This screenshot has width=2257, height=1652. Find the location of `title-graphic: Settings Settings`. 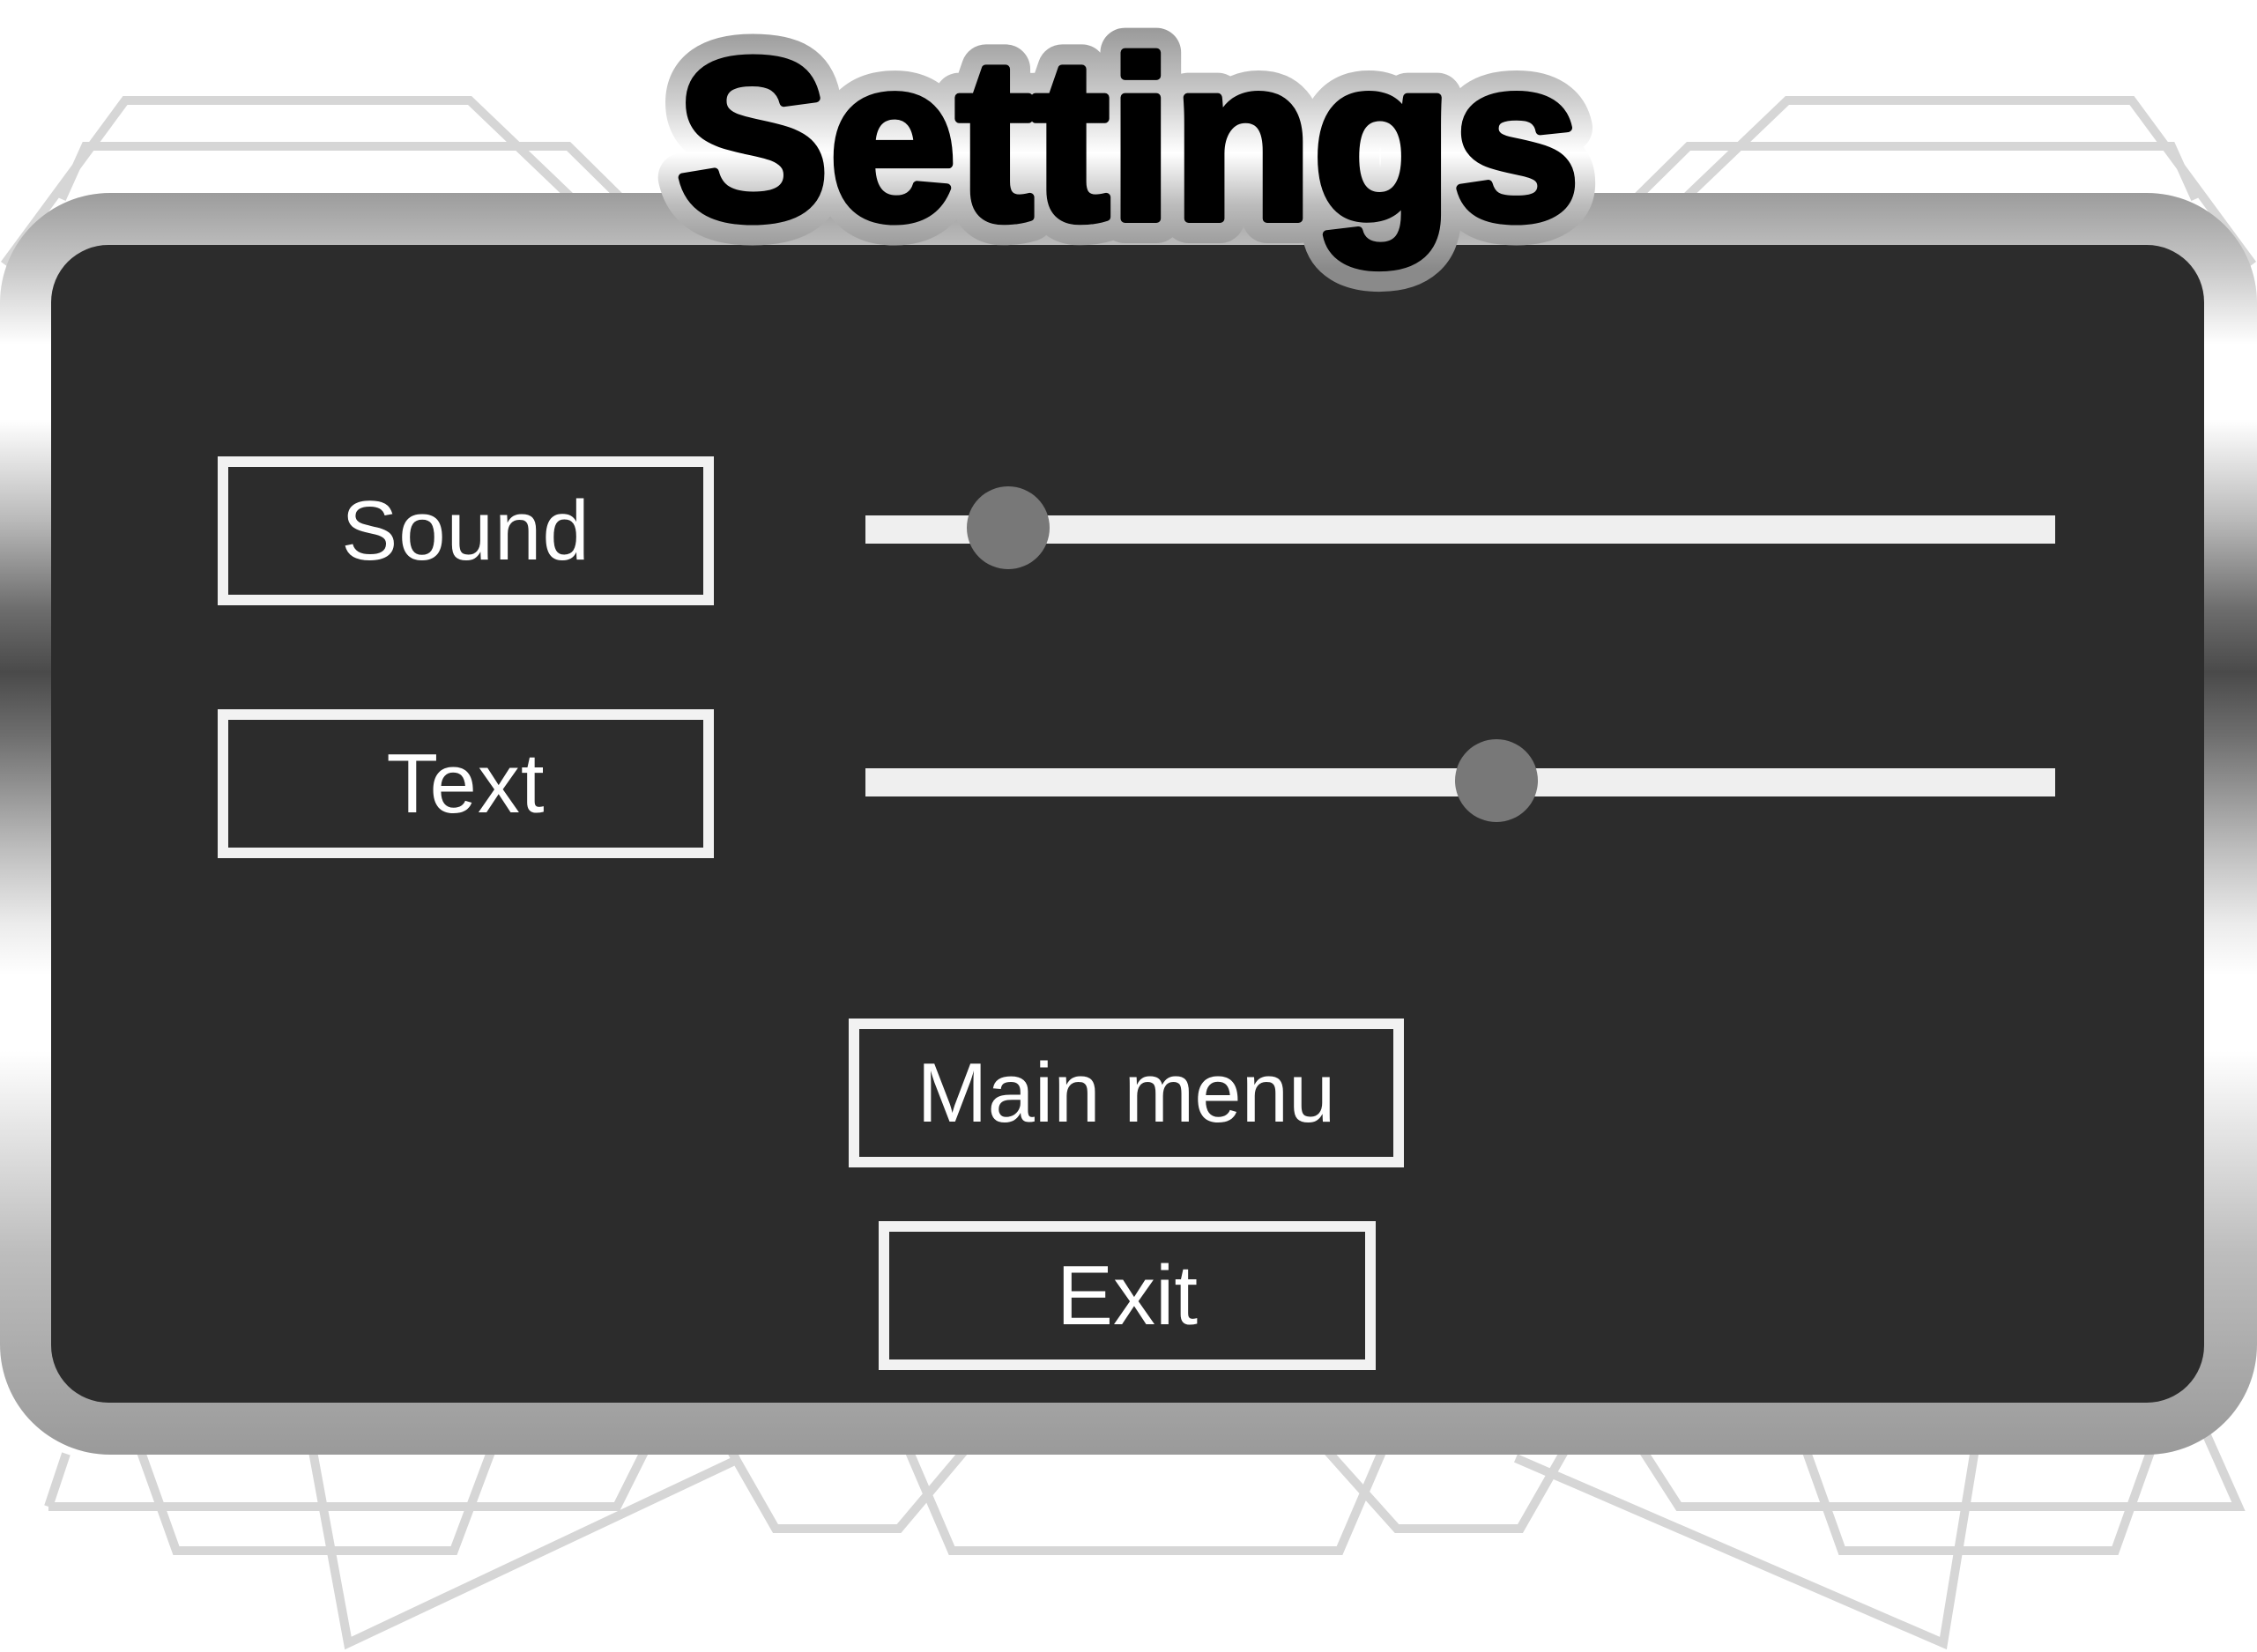

title-graphic: Settings Settings is located at coordinates (1128, 146).